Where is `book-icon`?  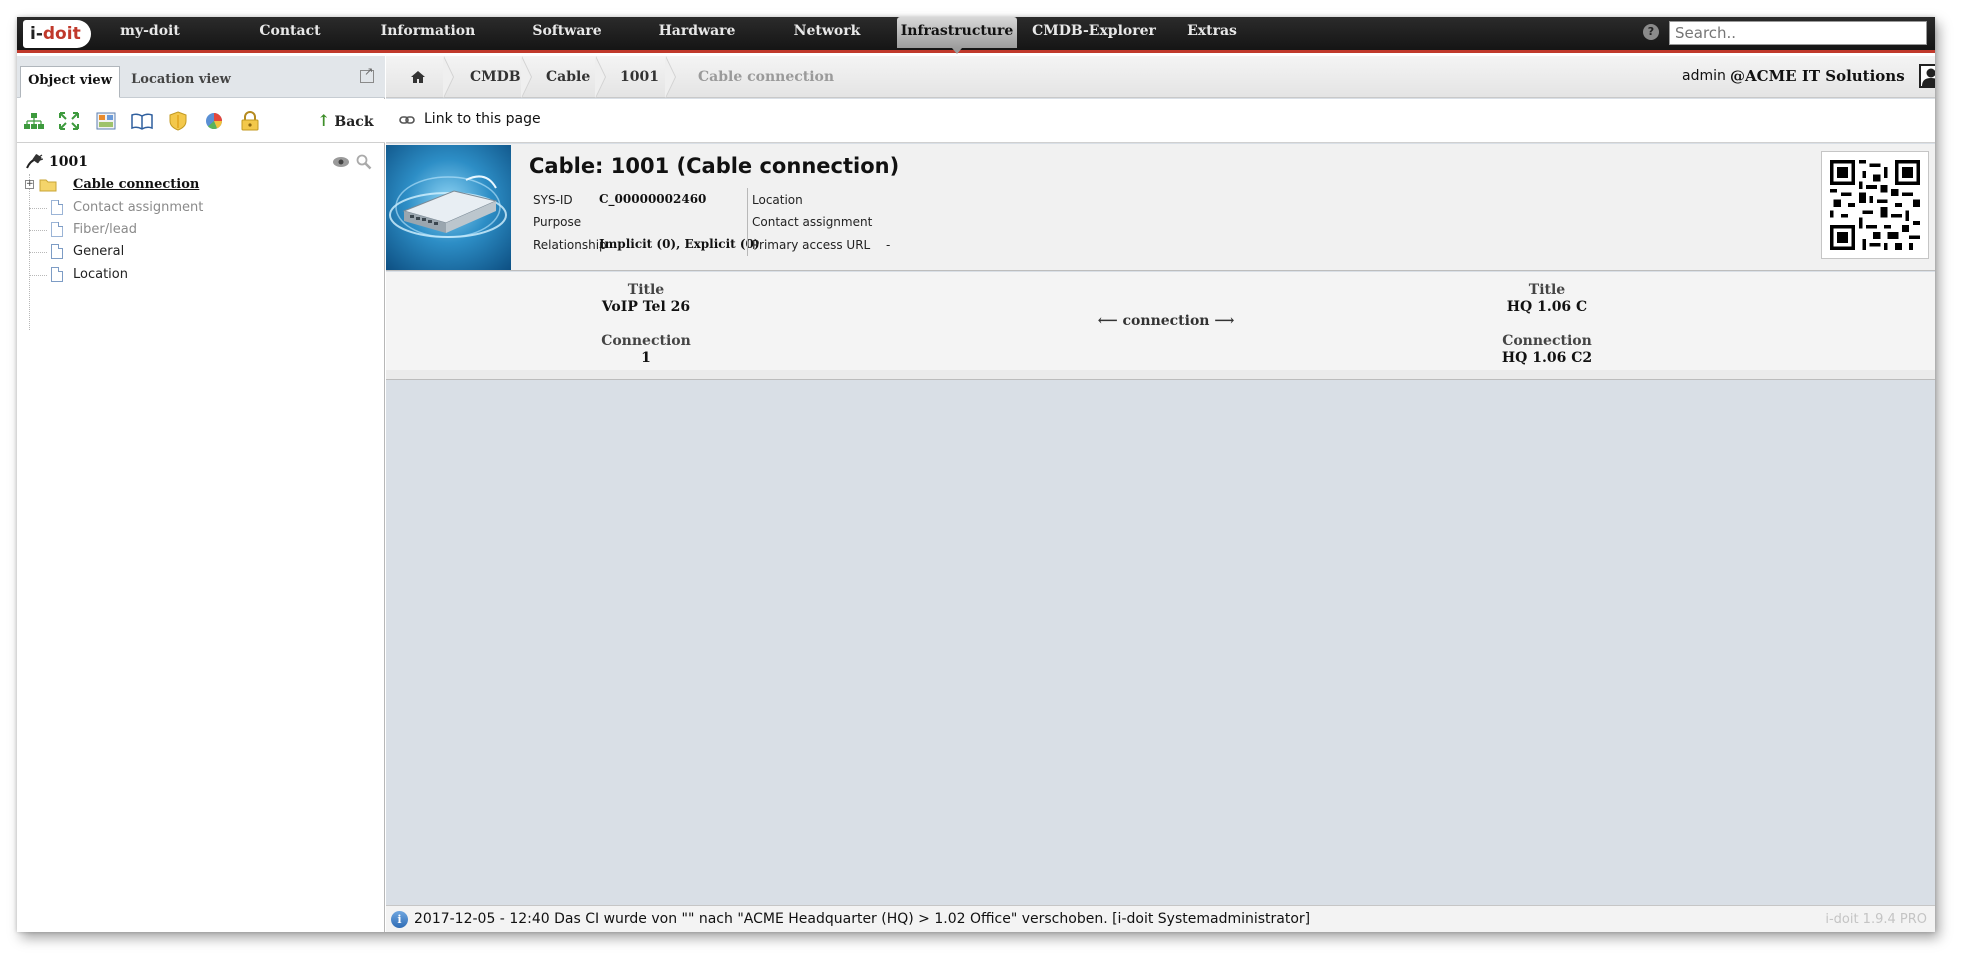 book-icon is located at coordinates (142, 121).